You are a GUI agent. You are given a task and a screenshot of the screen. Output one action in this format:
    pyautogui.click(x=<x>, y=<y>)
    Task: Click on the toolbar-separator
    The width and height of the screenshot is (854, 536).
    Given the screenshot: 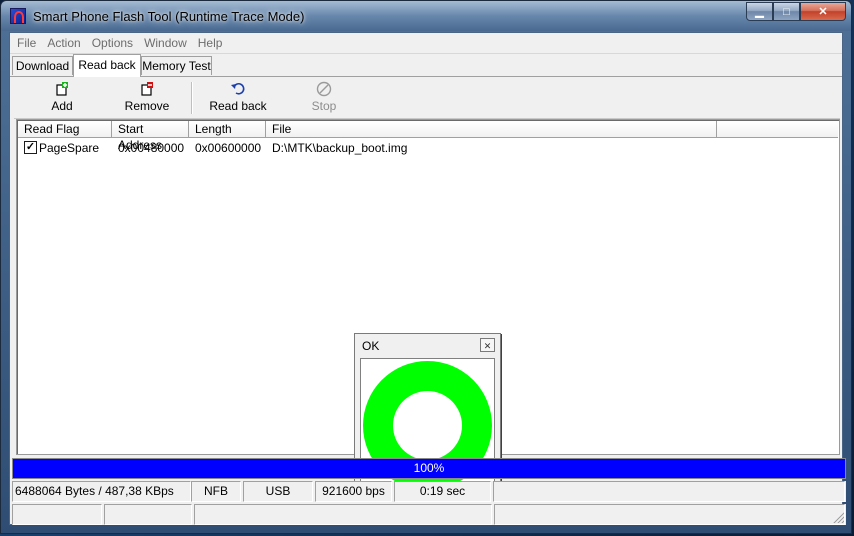 What is the action you would take?
    pyautogui.click(x=192, y=98)
    